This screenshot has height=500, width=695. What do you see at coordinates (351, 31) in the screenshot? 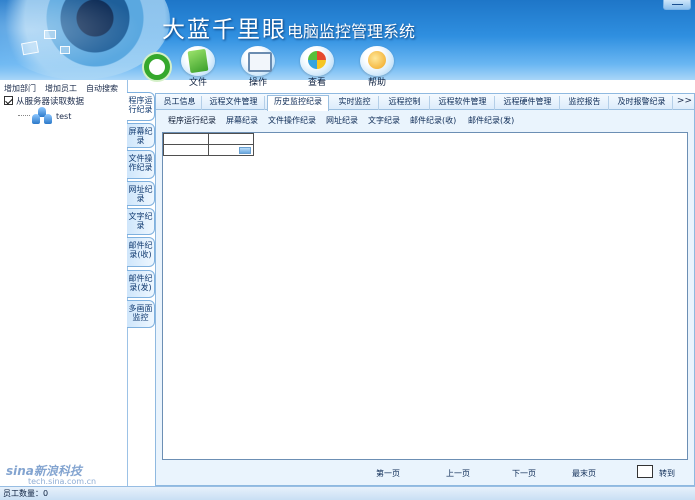
I see `app-title-sub: 电脑监控管理系统` at bounding box center [351, 31].